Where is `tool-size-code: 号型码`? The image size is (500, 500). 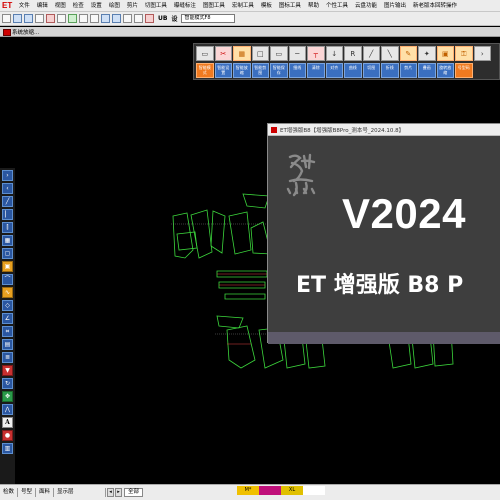 tool-size-code: 号型码 is located at coordinates (464, 70).